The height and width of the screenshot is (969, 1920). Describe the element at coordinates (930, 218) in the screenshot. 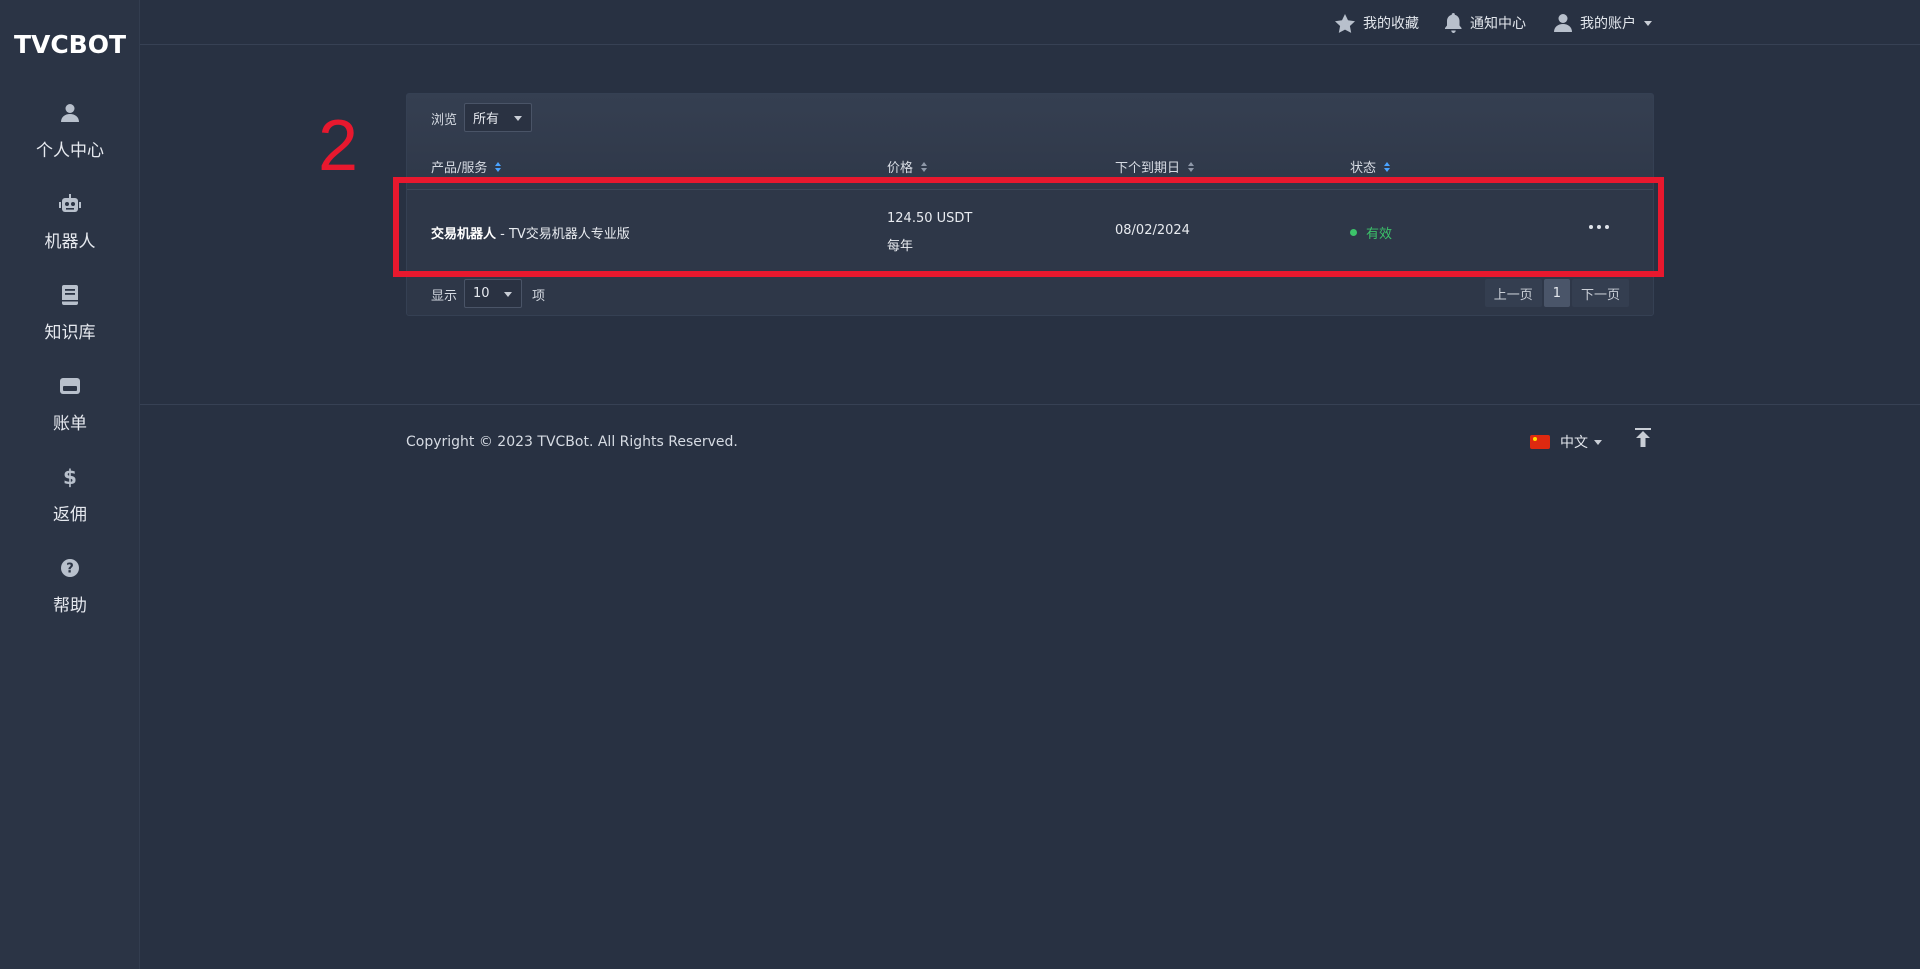

I see `price-value: 124.50 USDT` at that location.